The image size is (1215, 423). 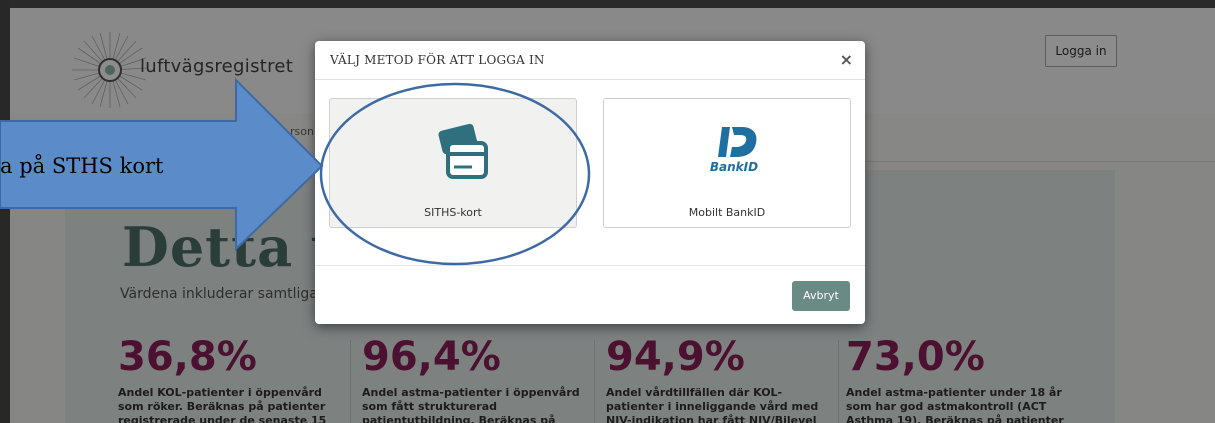 What do you see at coordinates (455, 174) in the screenshot?
I see `highlight-ellipse` at bounding box center [455, 174].